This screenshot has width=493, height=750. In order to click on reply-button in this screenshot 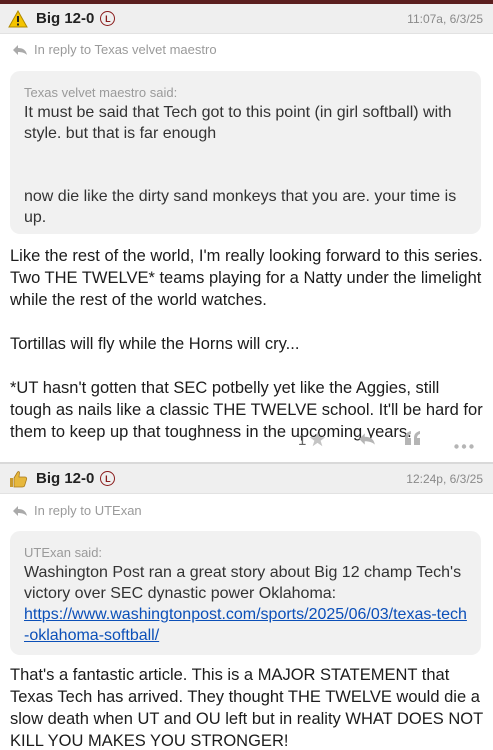, I will do `click(367, 440)`.